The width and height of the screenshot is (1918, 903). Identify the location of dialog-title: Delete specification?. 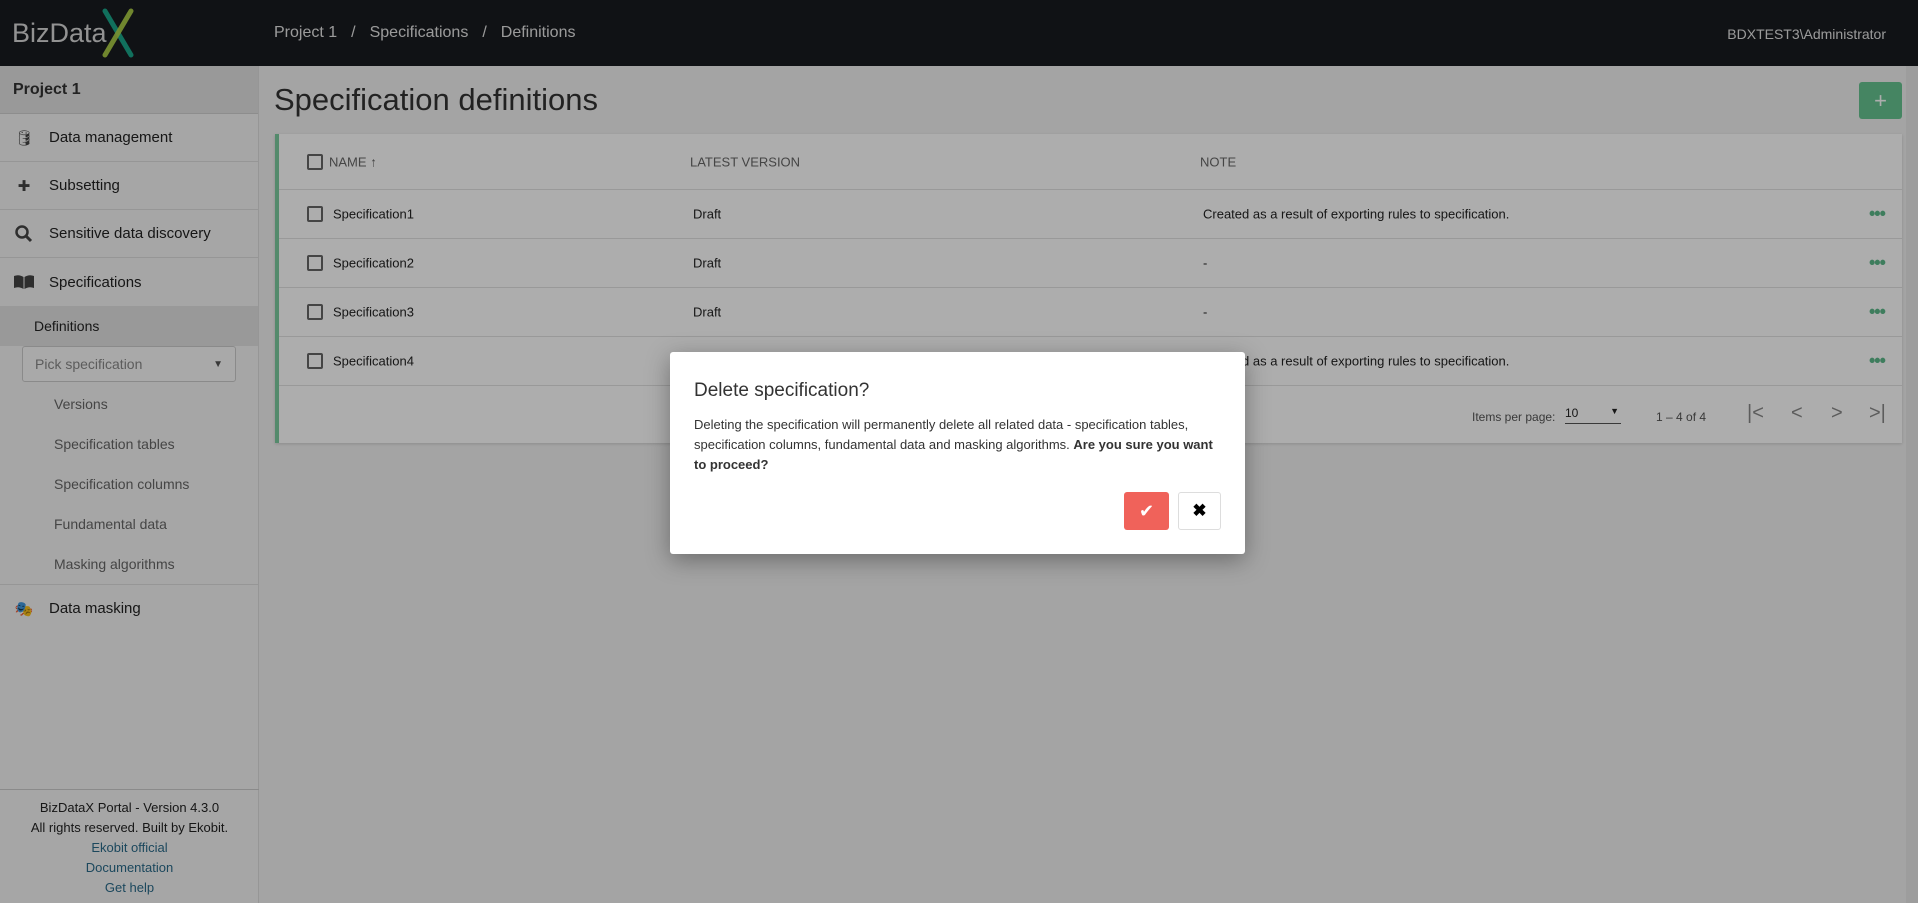
(782, 390).